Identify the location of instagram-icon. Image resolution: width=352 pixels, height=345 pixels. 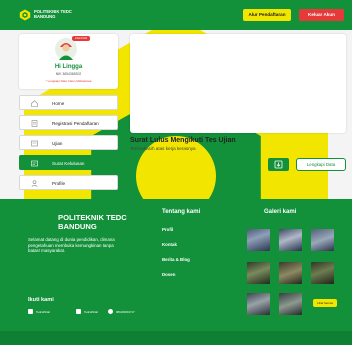
(78, 311).